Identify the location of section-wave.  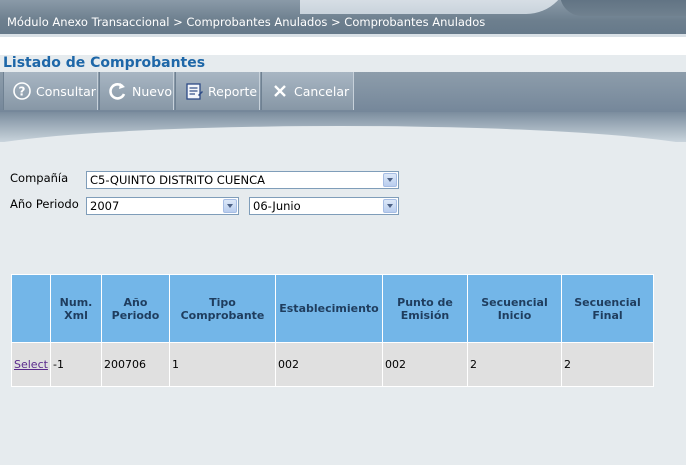
(343, 127).